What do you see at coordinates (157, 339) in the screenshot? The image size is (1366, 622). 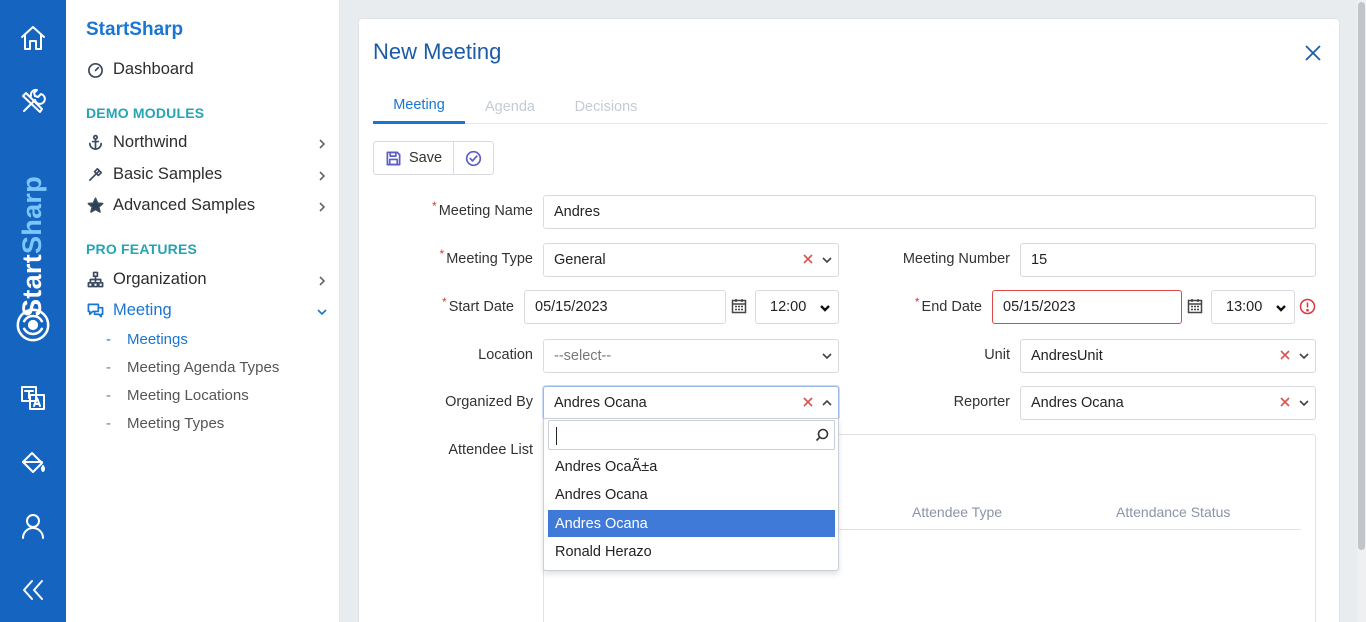 I see `sidebar-subitem-label: Meetings` at bounding box center [157, 339].